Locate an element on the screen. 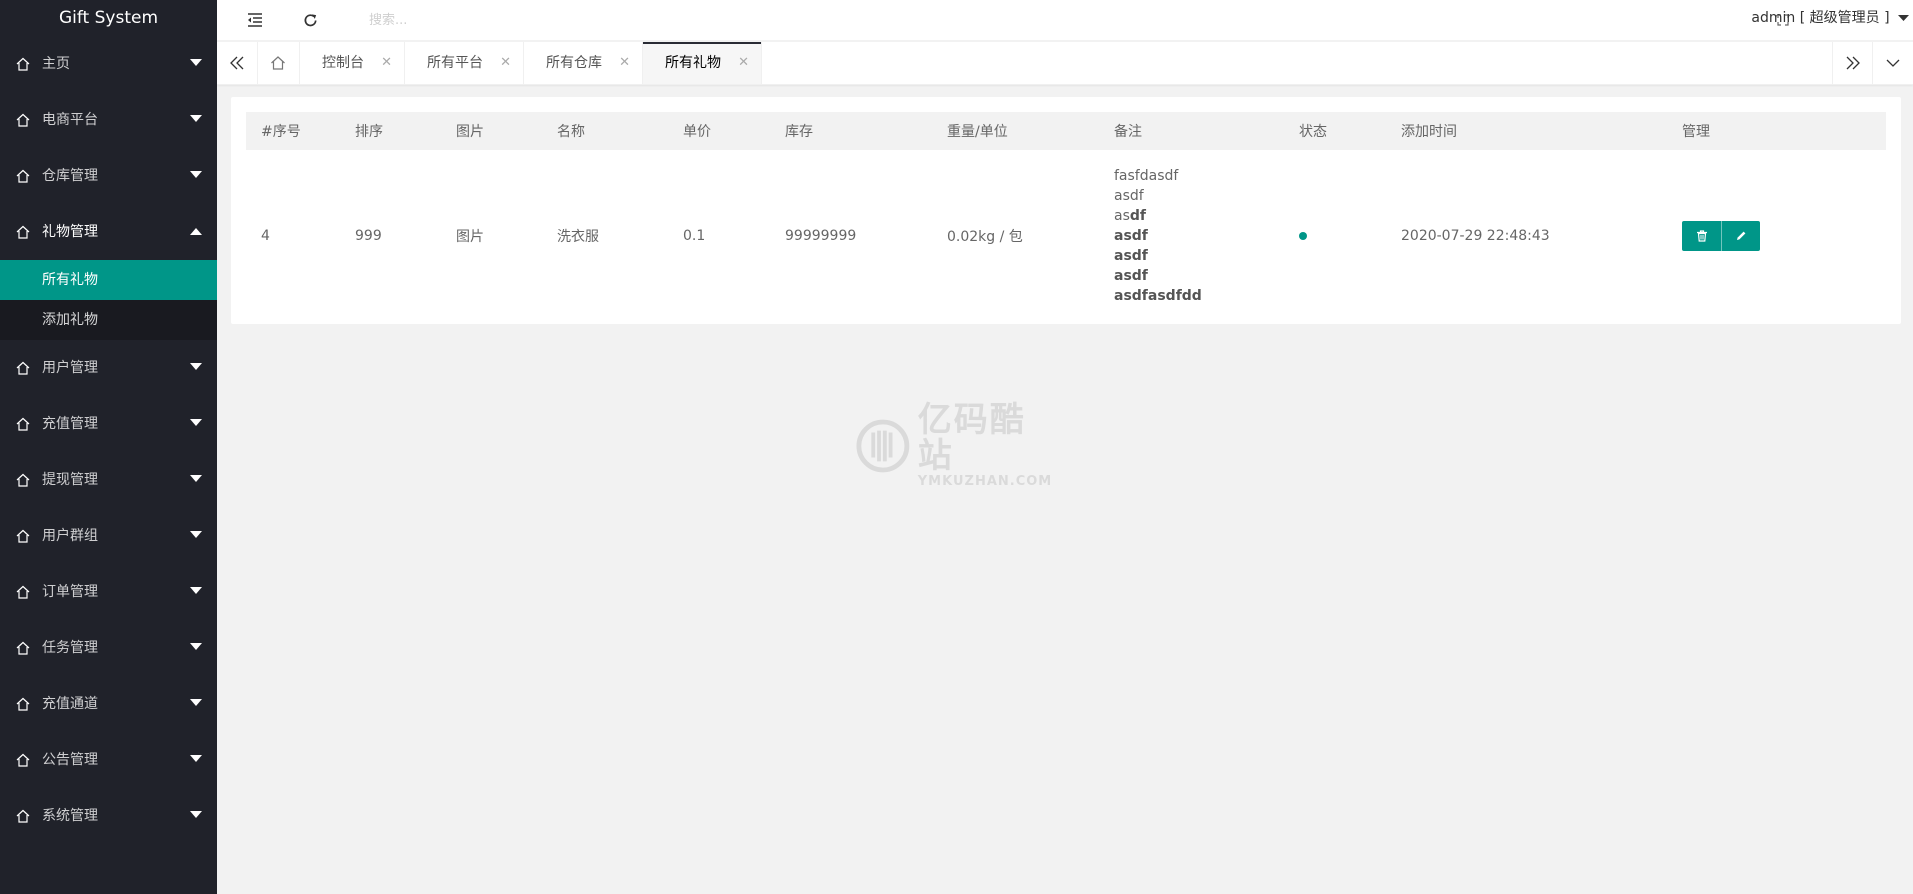 The height and width of the screenshot is (894, 1913). cell-name: 洗衣服 is located at coordinates (578, 237).